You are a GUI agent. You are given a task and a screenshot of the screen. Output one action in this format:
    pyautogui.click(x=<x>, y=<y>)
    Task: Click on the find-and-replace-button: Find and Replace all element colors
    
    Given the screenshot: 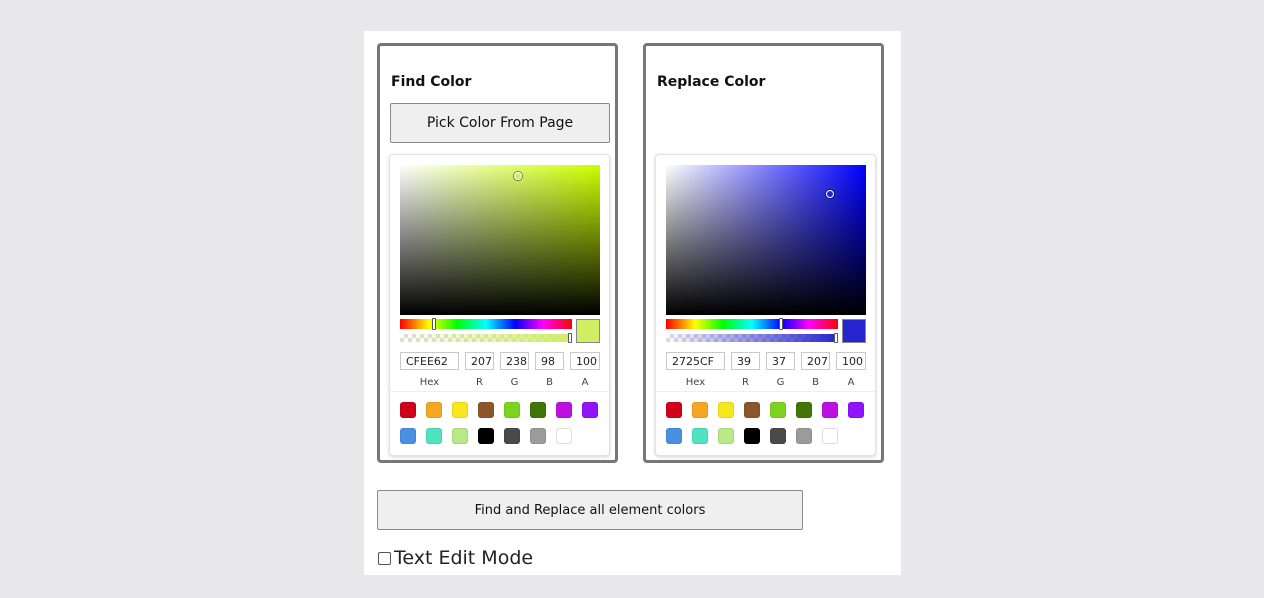 What is the action you would take?
    pyautogui.click(x=590, y=510)
    